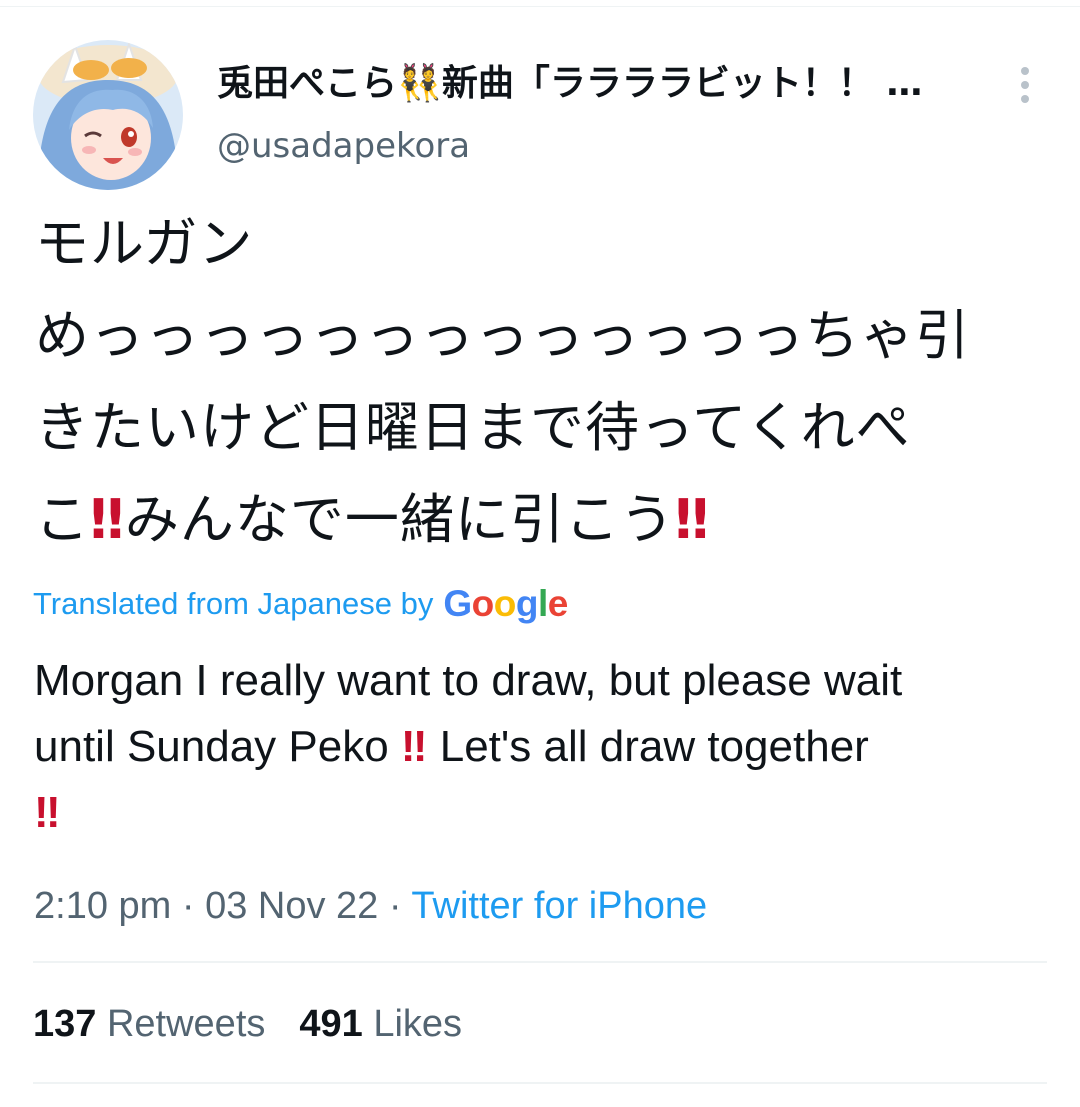  Describe the element at coordinates (540, 6) in the screenshot. I see `top-divider` at that location.